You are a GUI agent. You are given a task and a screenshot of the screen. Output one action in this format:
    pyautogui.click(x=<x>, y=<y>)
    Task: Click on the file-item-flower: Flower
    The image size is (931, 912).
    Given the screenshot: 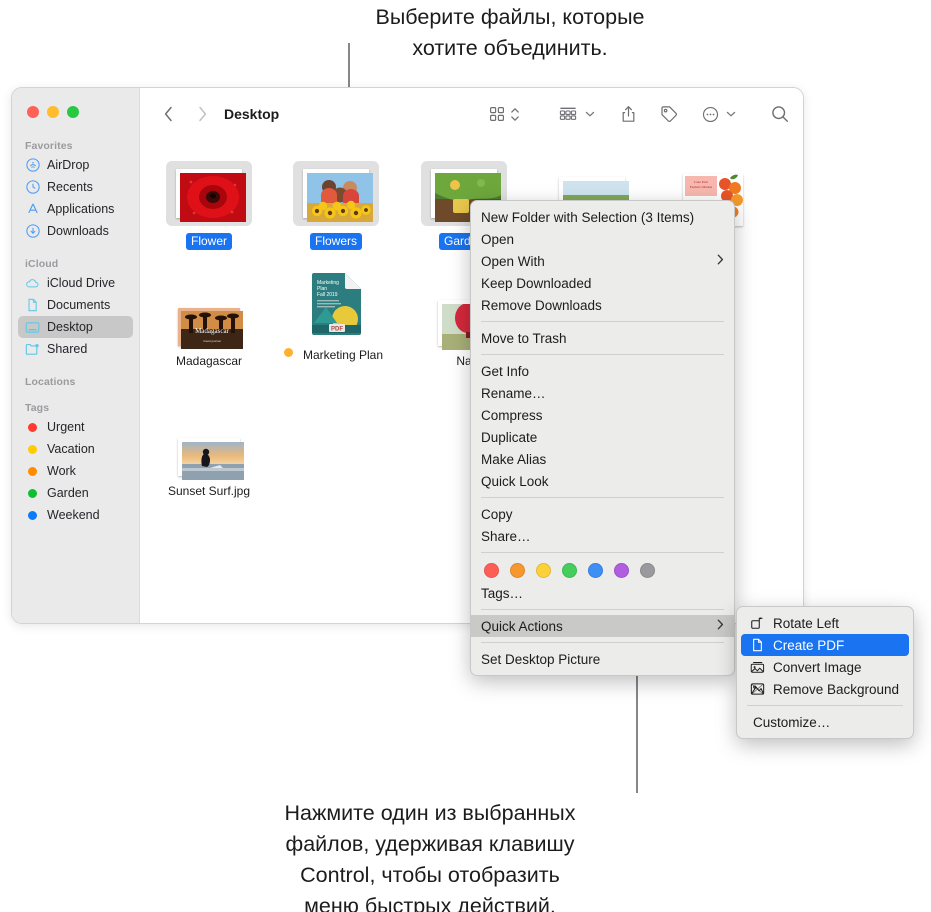 What is the action you would take?
    pyautogui.click(x=209, y=200)
    